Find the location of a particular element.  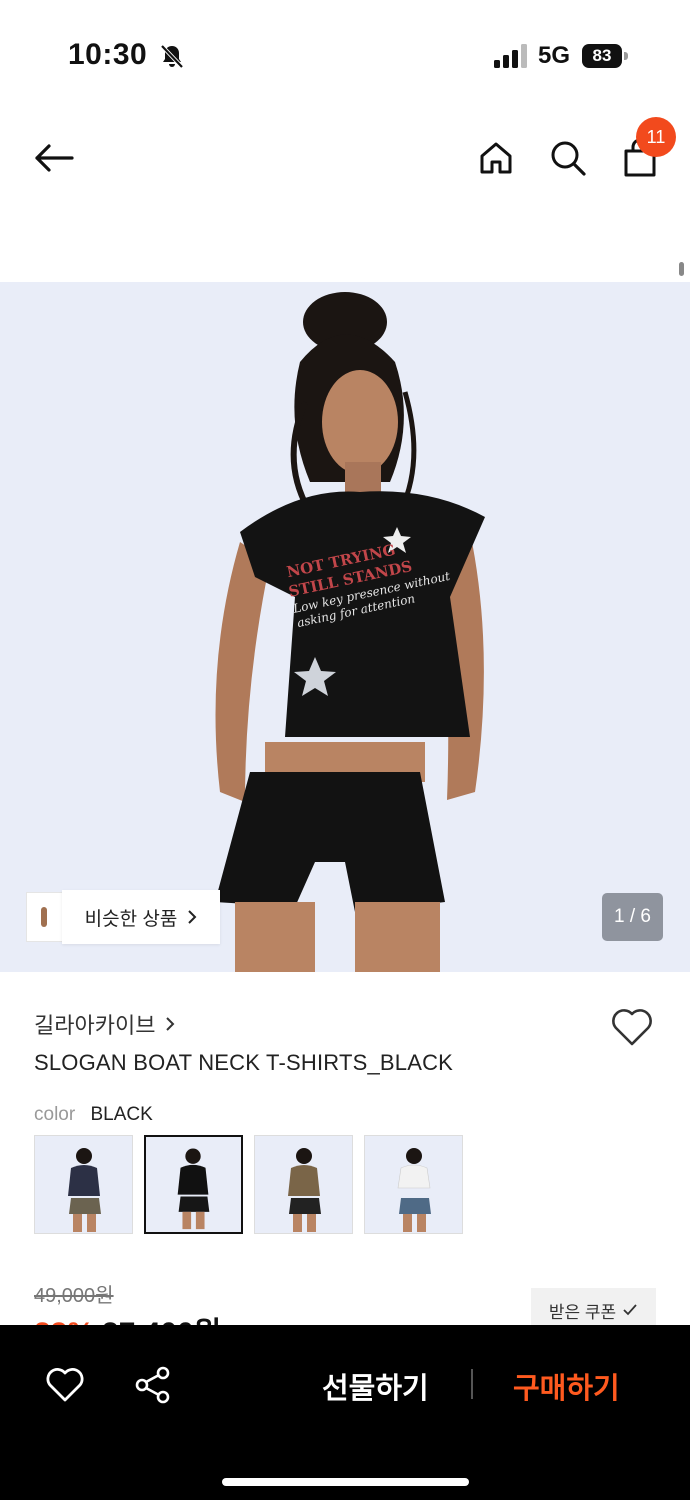

buy-button: 구매하기 is located at coordinates (566, 1386).